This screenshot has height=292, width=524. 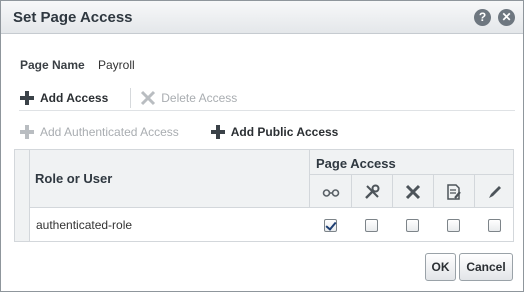 What do you see at coordinates (453, 225) in the screenshot?
I see `edit-permission-checkbox` at bounding box center [453, 225].